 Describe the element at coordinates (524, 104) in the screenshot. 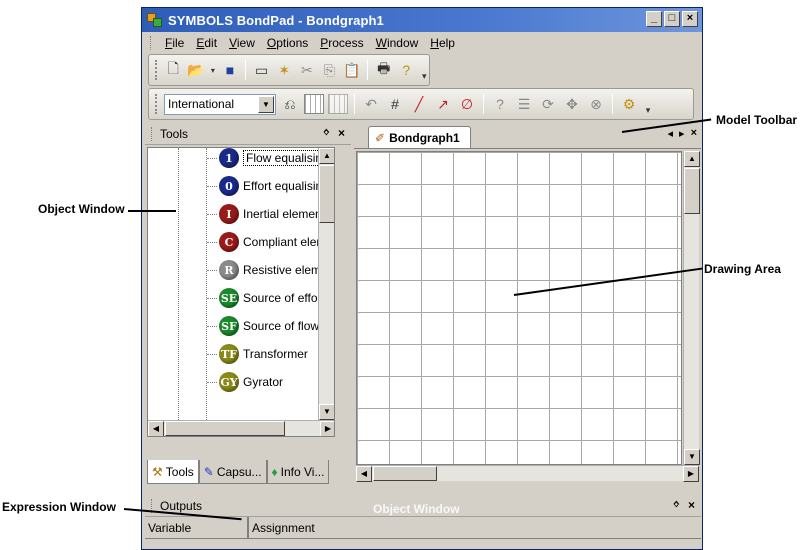

I see `align-icon: ☰` at that location.